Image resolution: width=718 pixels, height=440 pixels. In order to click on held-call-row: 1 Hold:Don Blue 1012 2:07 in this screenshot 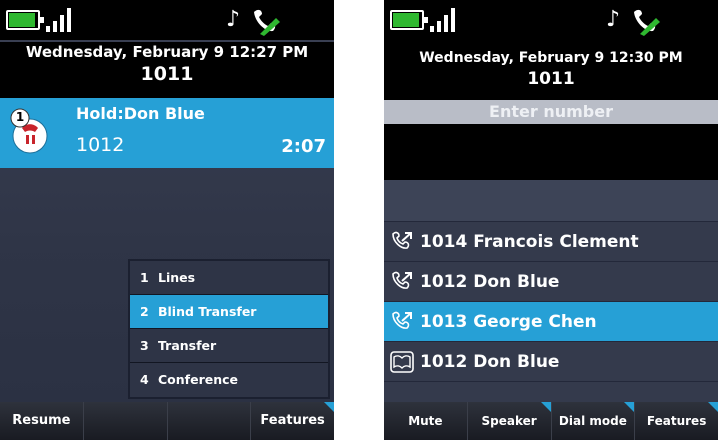, I will do `click(167, 133)`.